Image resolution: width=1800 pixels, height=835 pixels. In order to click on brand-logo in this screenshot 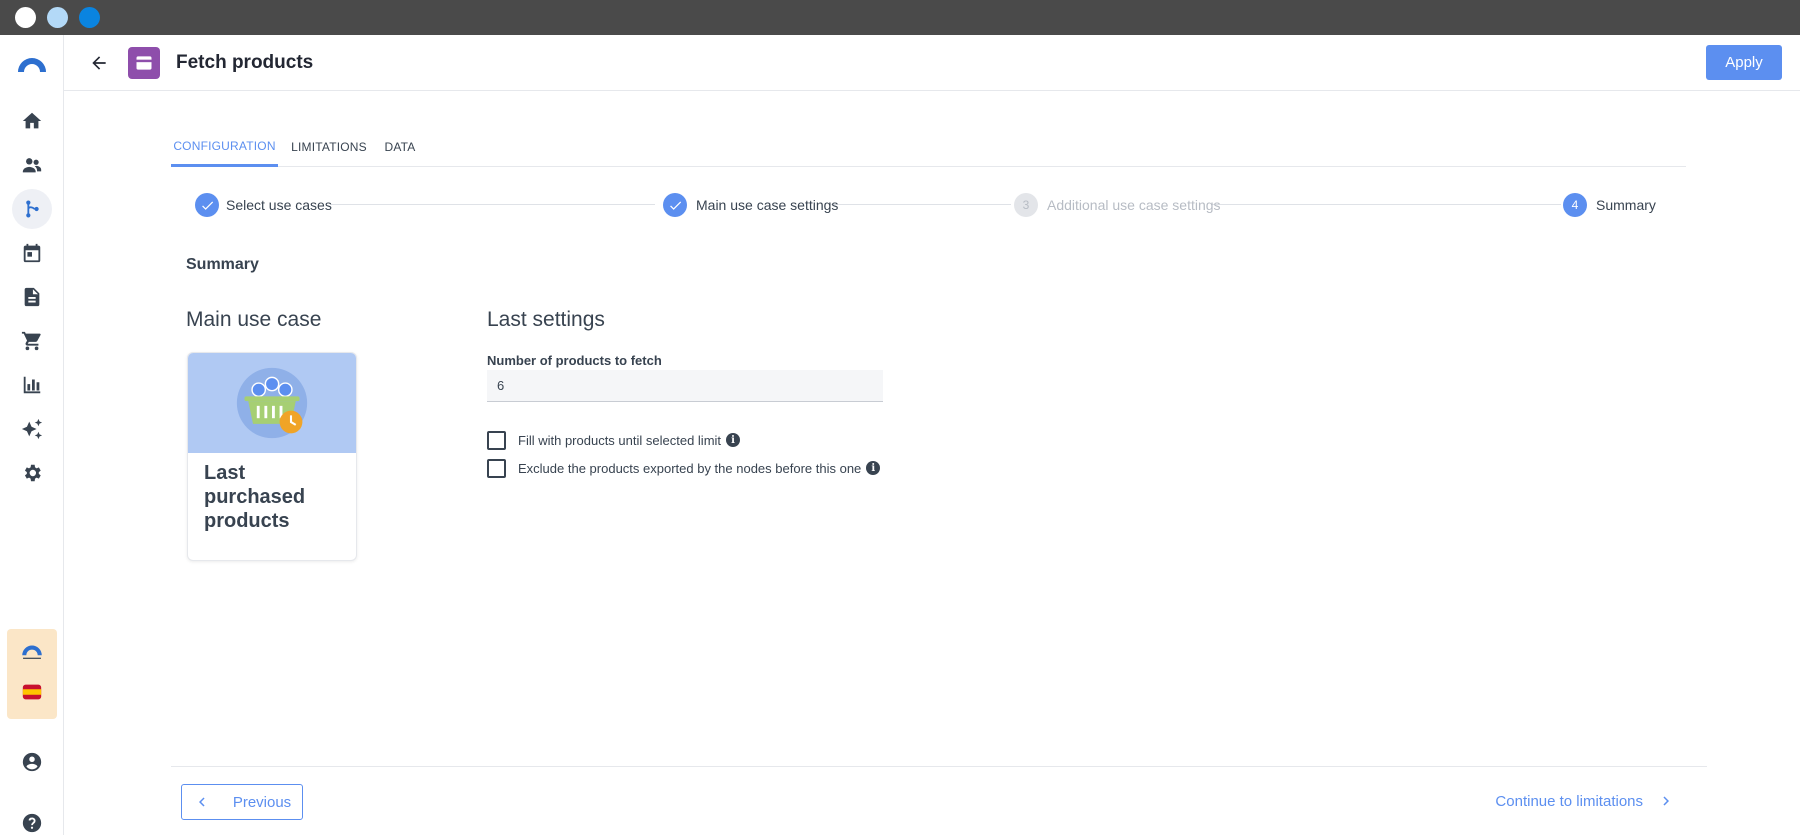, I will do `click(32, 64)`.